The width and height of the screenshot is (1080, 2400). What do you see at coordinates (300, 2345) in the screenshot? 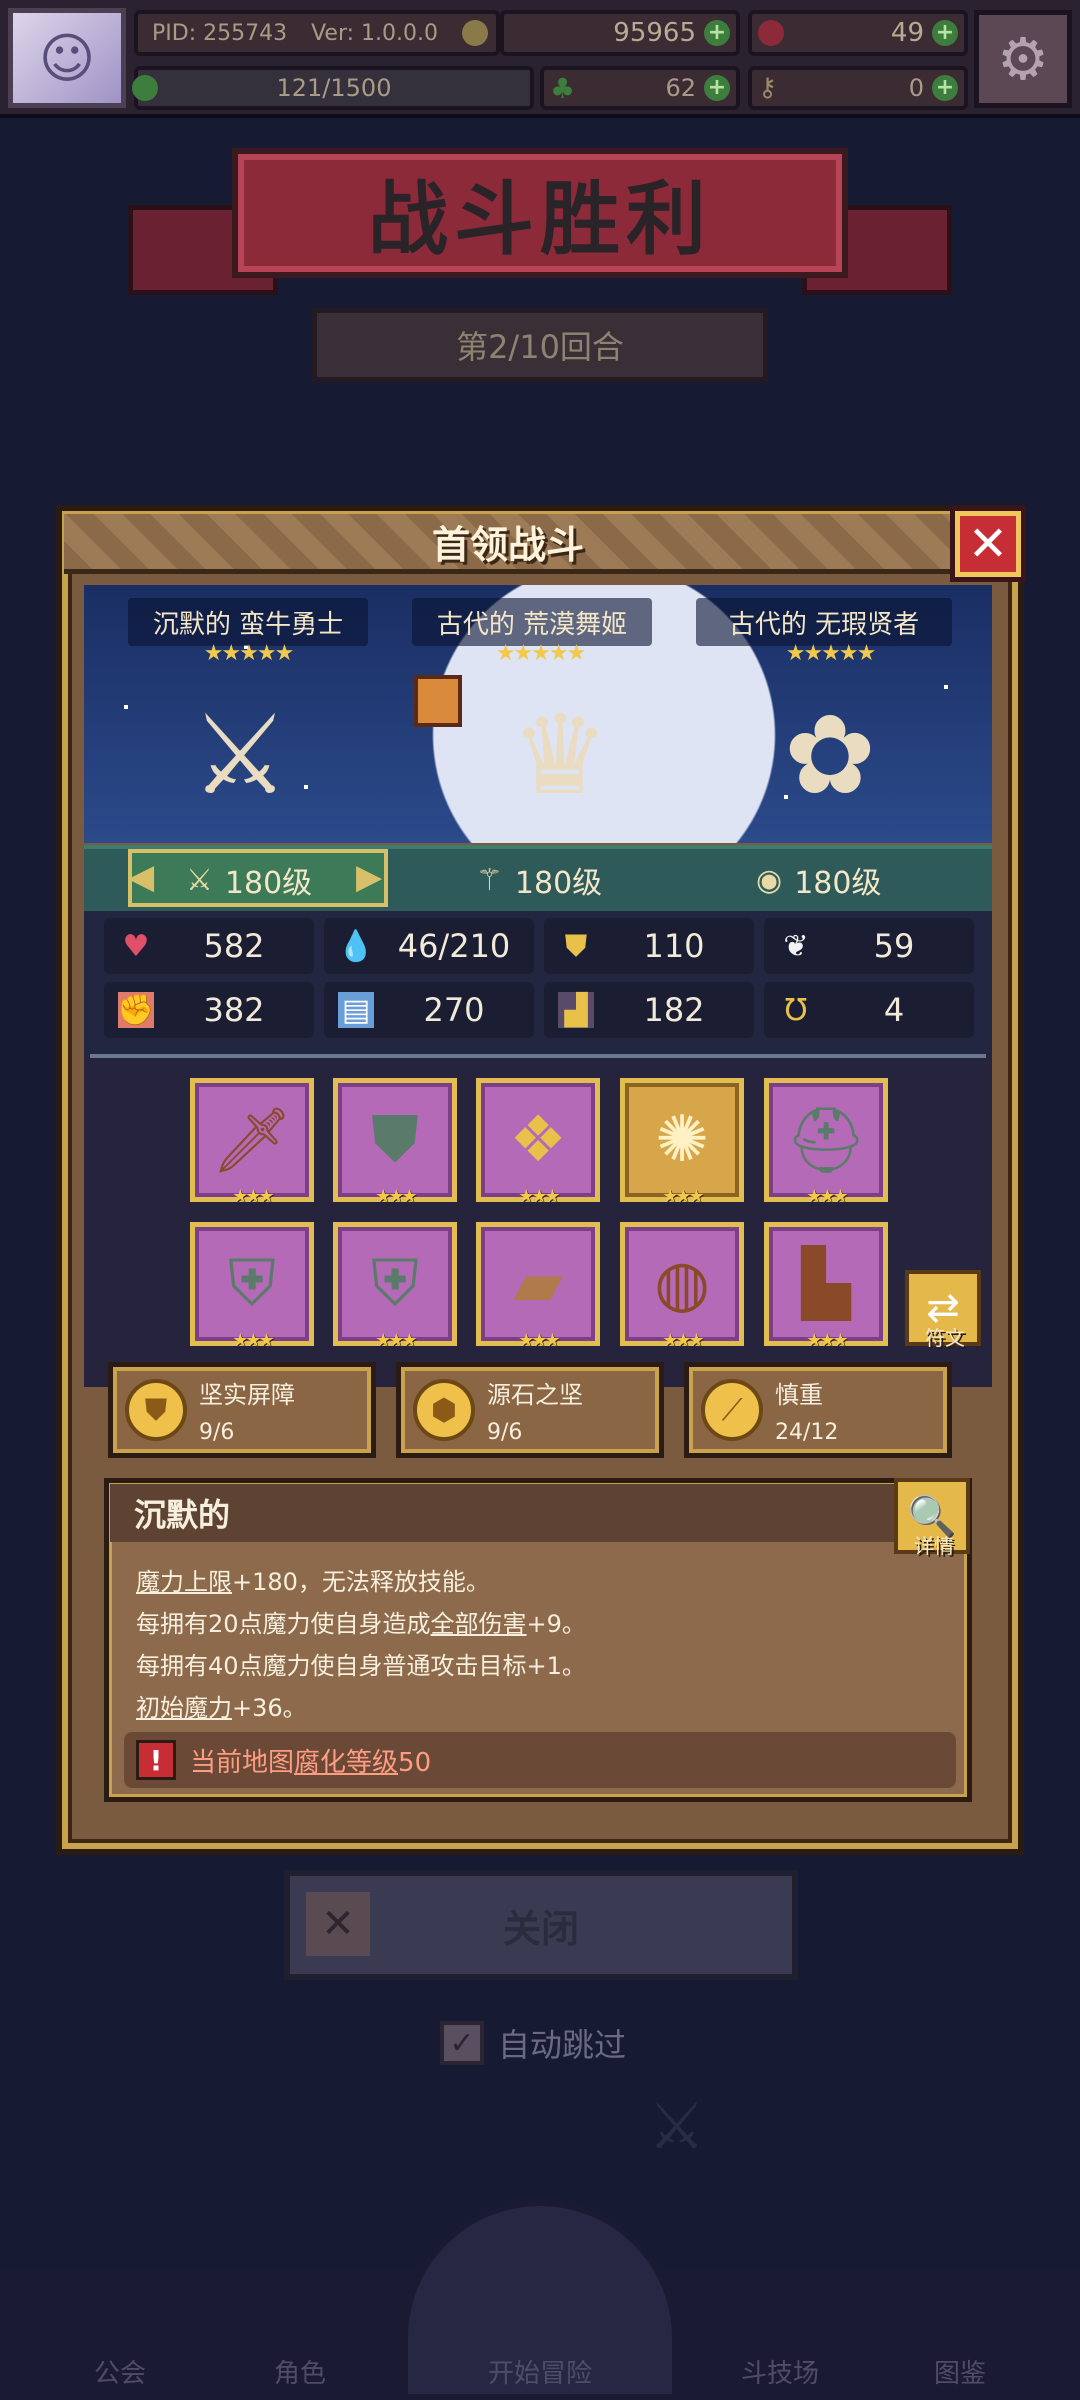
I see `nav-roles: 角色` at bounding box center [300, 2345].